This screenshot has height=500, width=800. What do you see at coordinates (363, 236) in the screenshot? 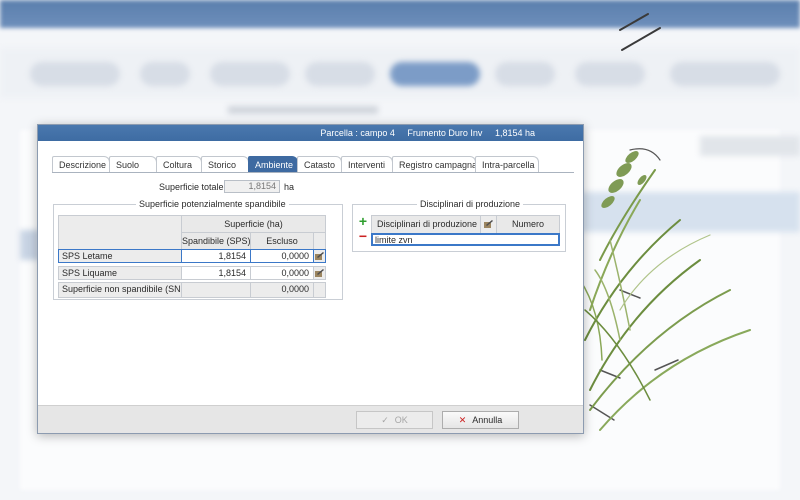
I see `minus-icon: −` at bounding box center [363, 236].